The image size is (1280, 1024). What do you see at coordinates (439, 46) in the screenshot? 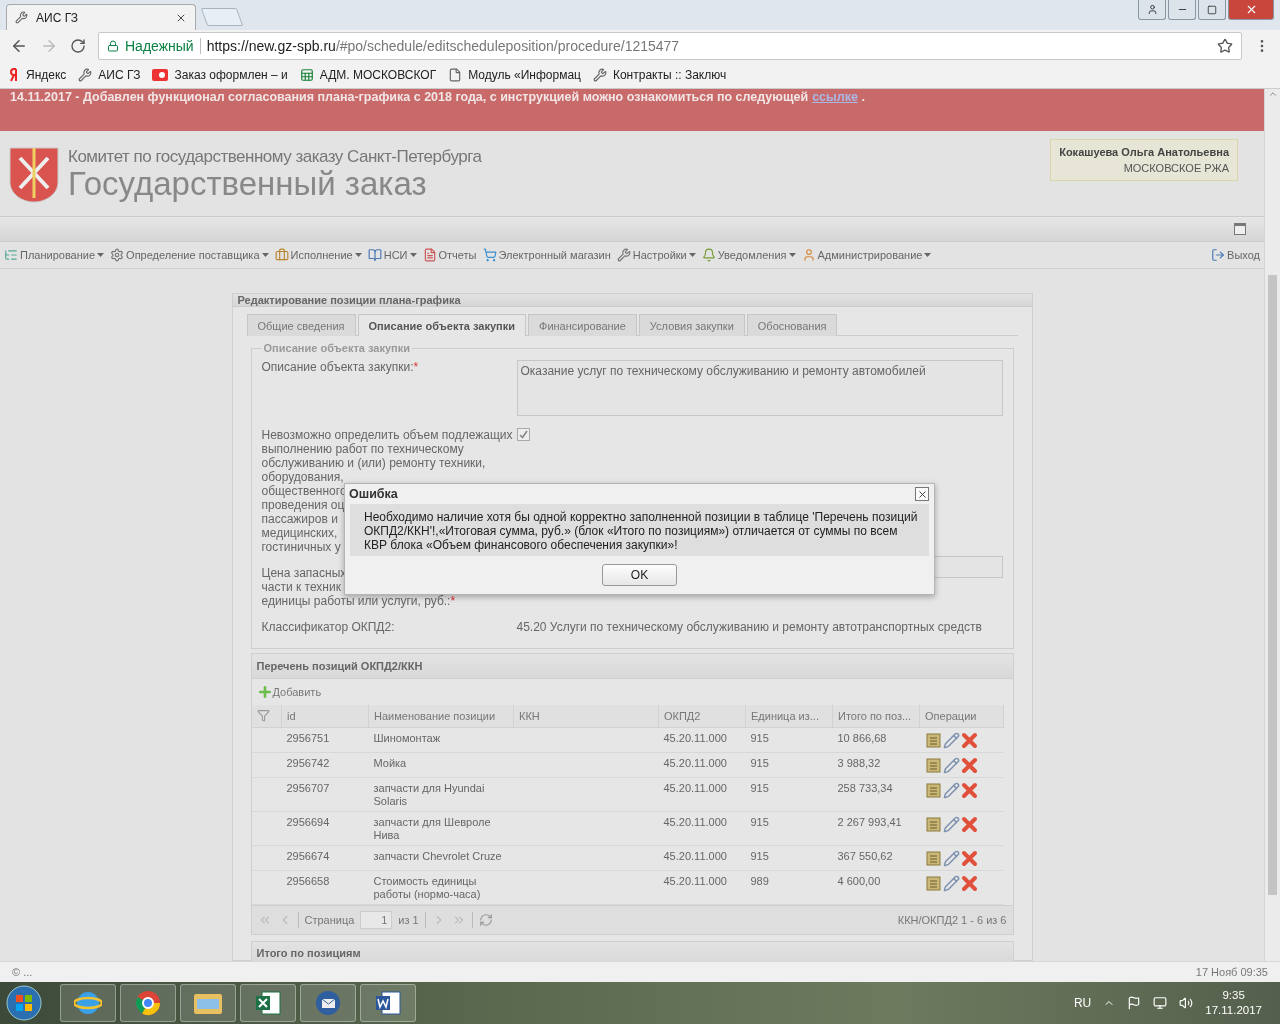
I see `url-text: https://new.gz-spb.ru/#po/schedule/editscheduleposition/procedure/1215477` at bounding box center [439, 46].